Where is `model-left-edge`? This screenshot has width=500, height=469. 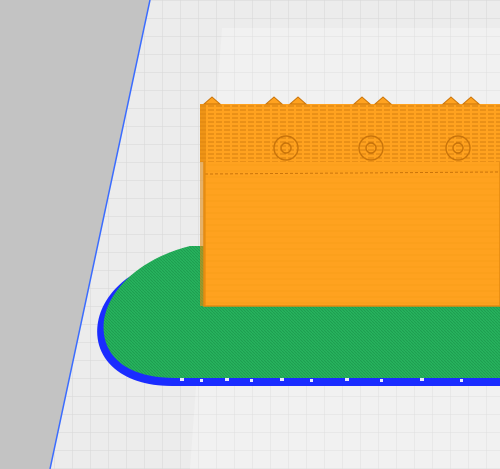 model-left-edge is located at coordinates (203, 205).